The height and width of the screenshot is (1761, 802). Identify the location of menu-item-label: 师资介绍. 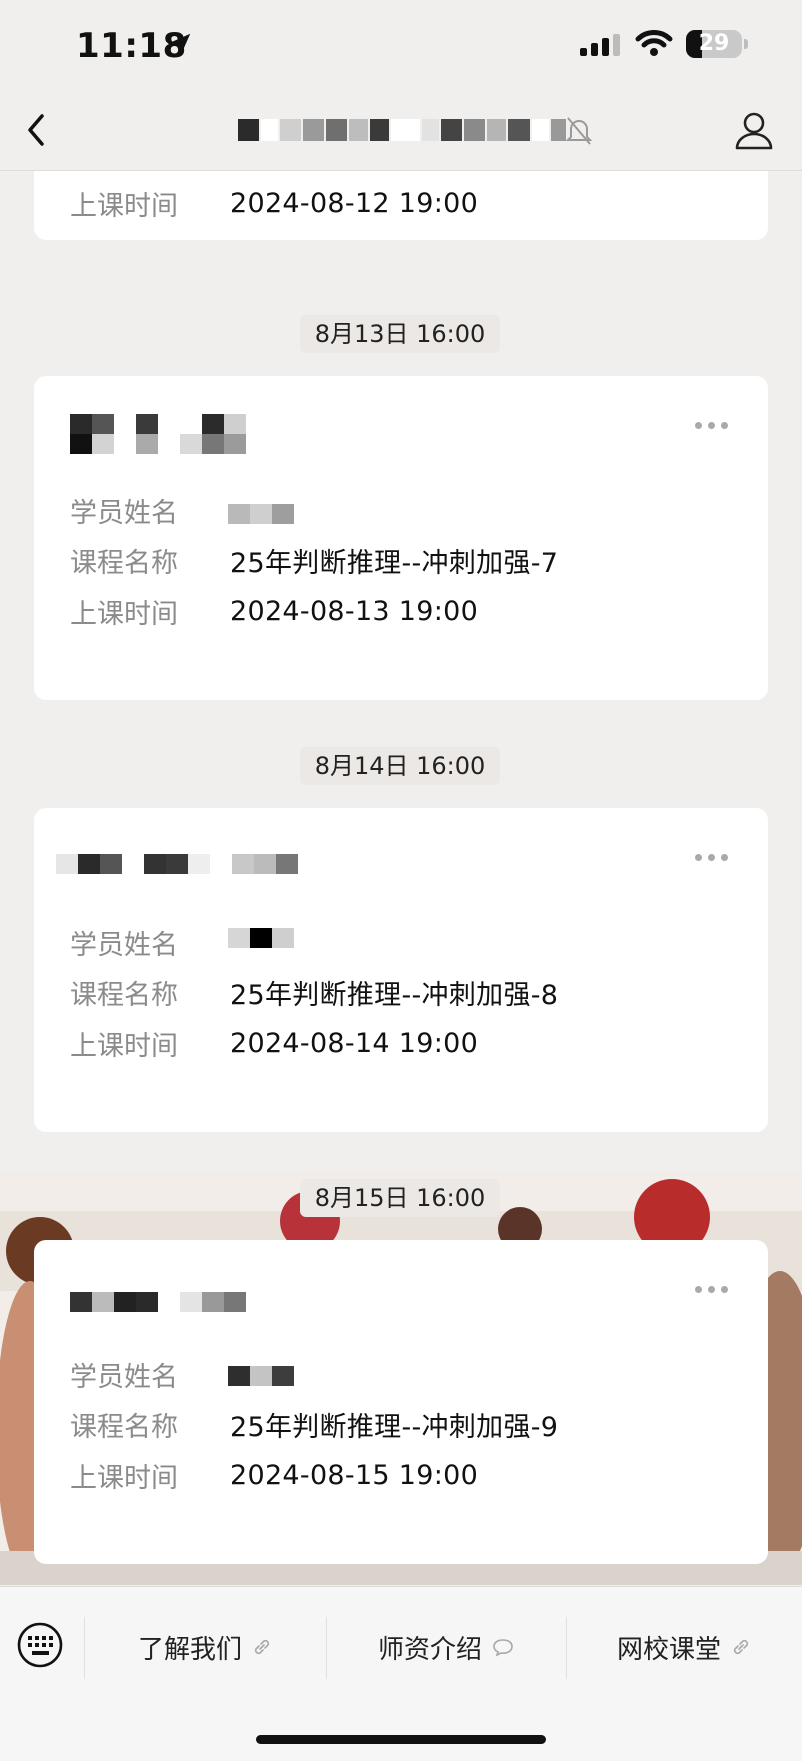
(429, 1649).